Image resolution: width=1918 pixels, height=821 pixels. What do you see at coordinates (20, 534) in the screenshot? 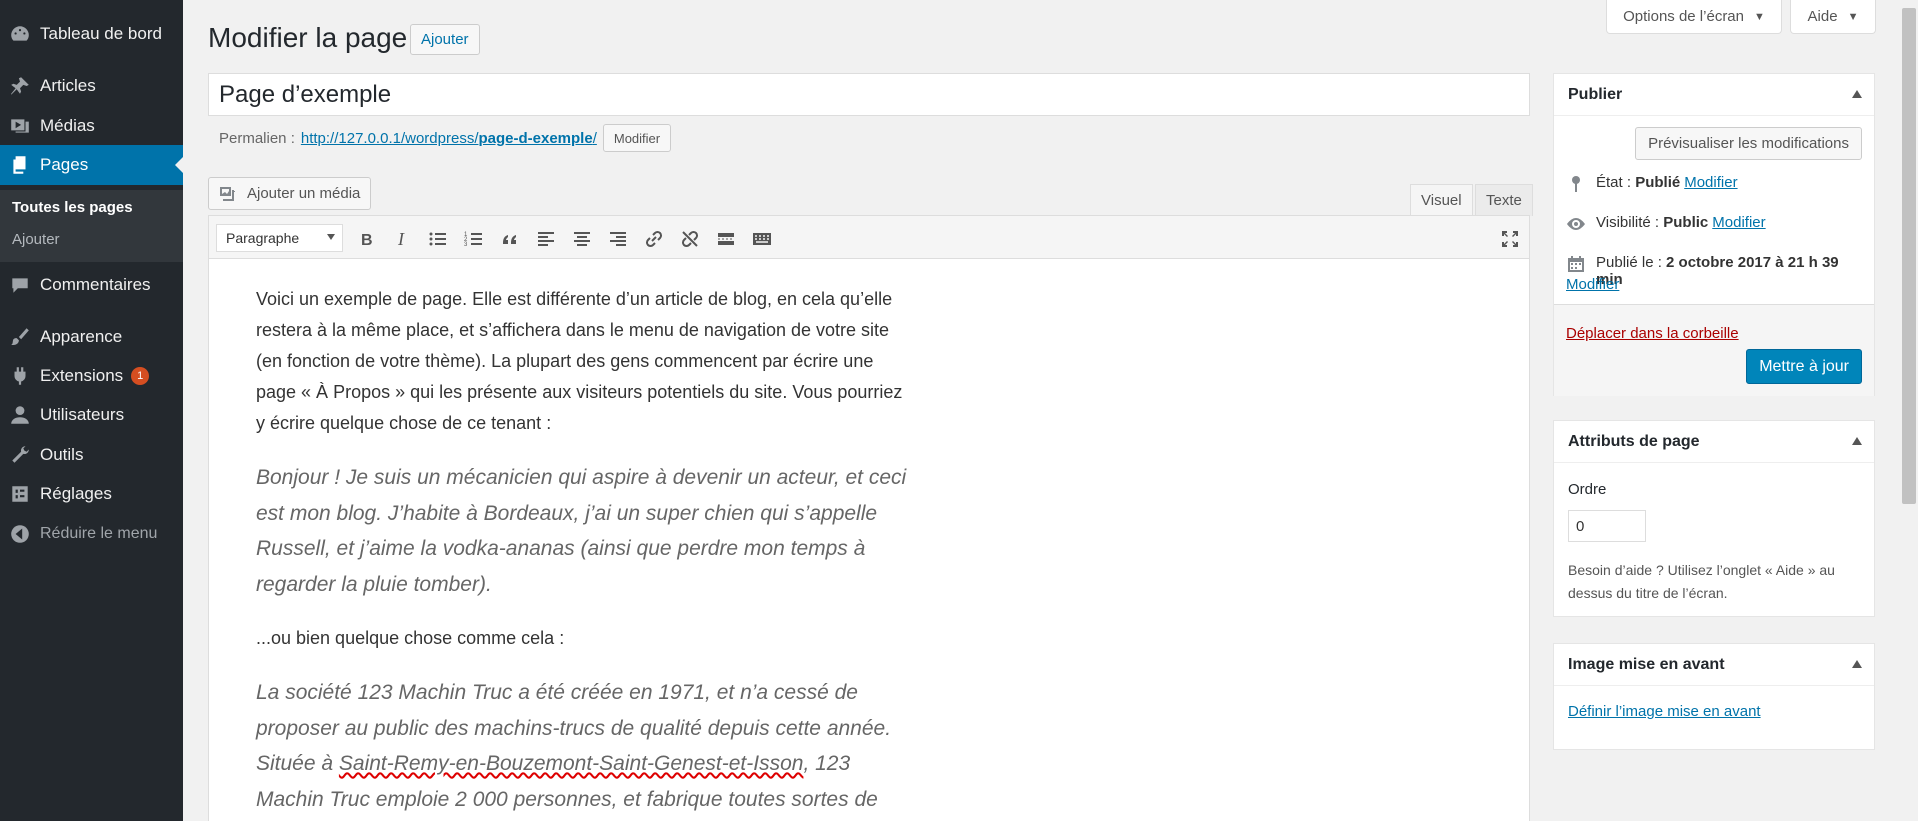
I see `collapse-icon` at bounding box center [20, 534].